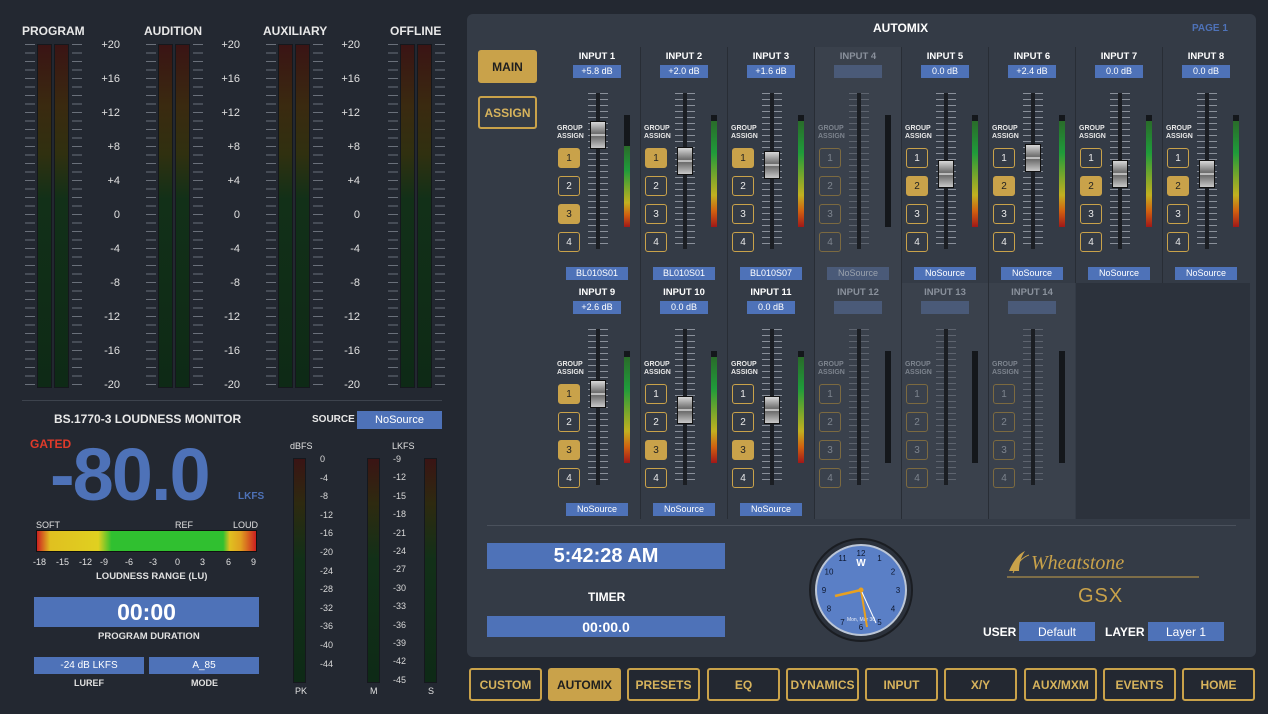 The width and height of the screenshot is (1268, 714). I want to click on nav-button-xy: X/Y, so click(980, 684).